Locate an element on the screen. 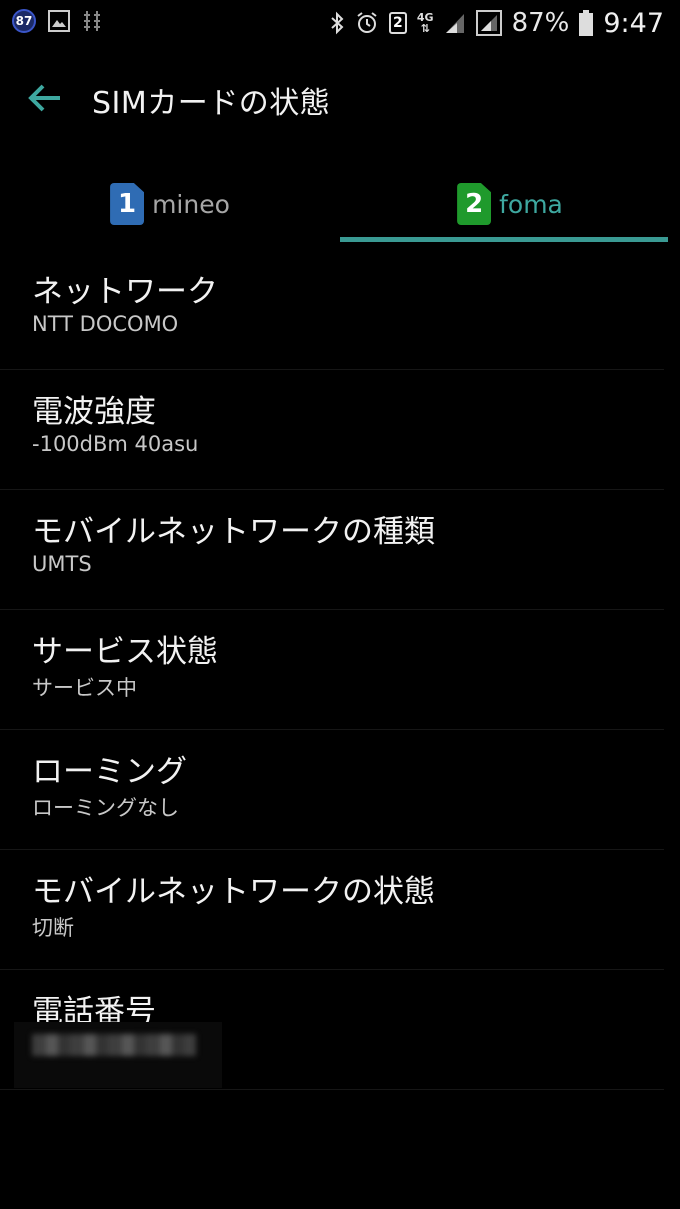  roaming-value: ローミングなし is located at coordinates (105, 808).